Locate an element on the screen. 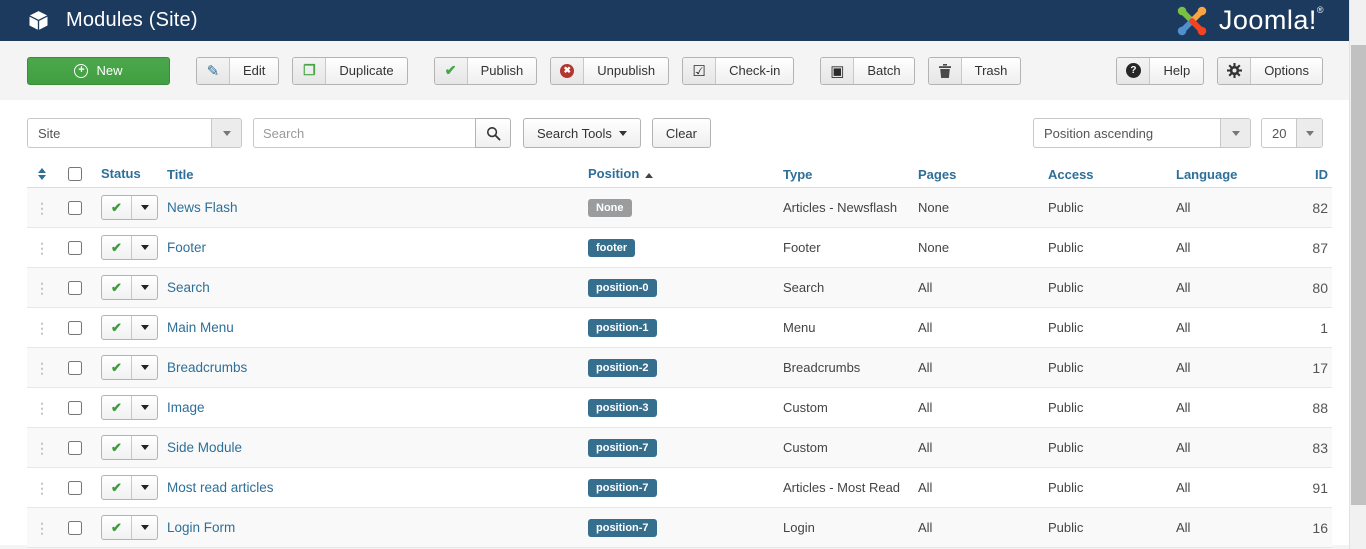 Image resolution: width=1366 pixels, height=549 pixels. duplicate-button: ❐ Duplicate is located at coordinates (350, 70).